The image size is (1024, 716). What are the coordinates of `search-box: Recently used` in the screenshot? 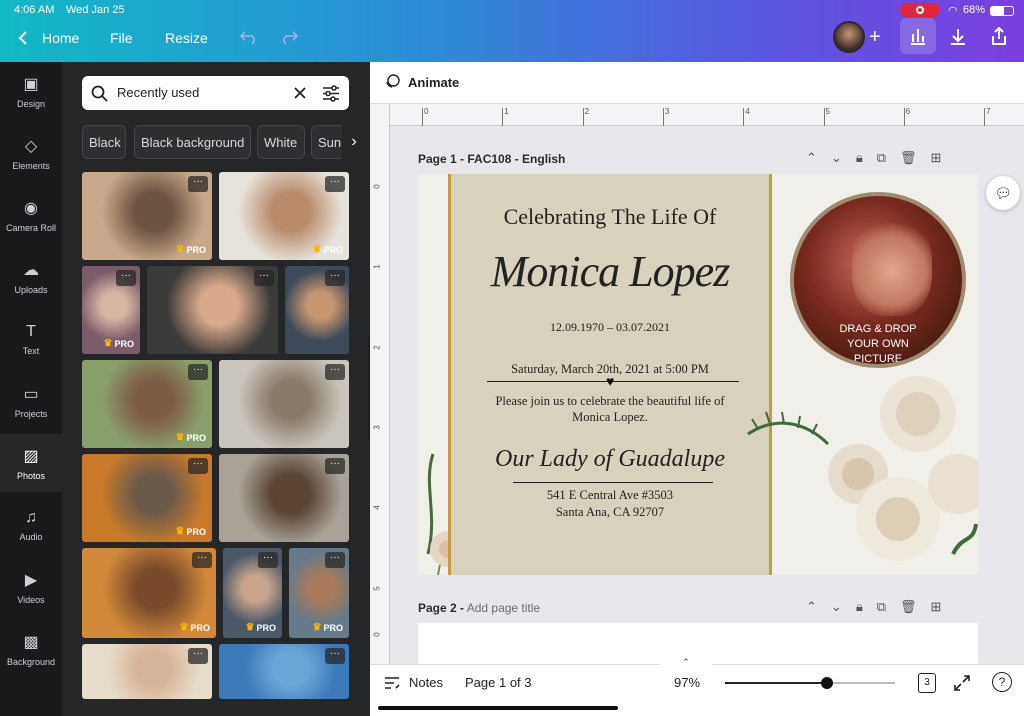 It's located at (215, 93).